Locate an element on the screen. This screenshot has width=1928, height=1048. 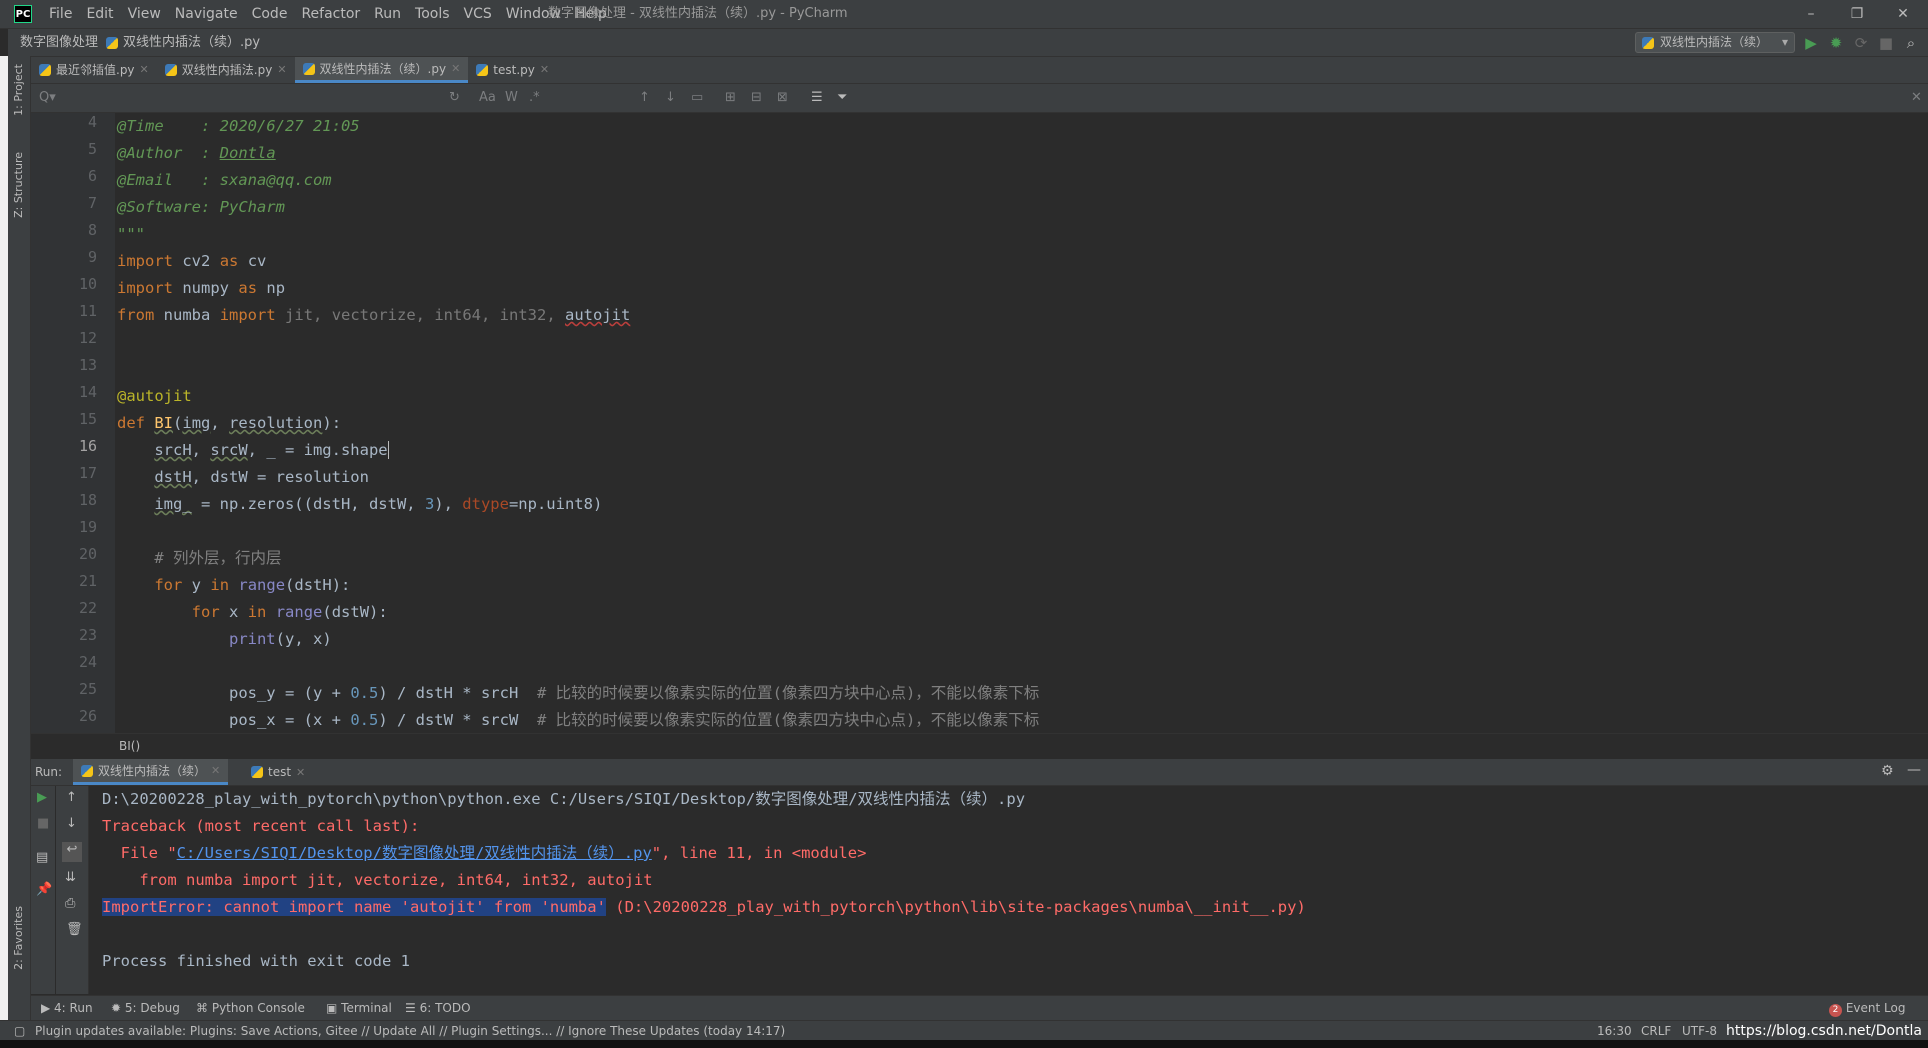
layout-icon: ▤ is located at coordinates (42, 857).